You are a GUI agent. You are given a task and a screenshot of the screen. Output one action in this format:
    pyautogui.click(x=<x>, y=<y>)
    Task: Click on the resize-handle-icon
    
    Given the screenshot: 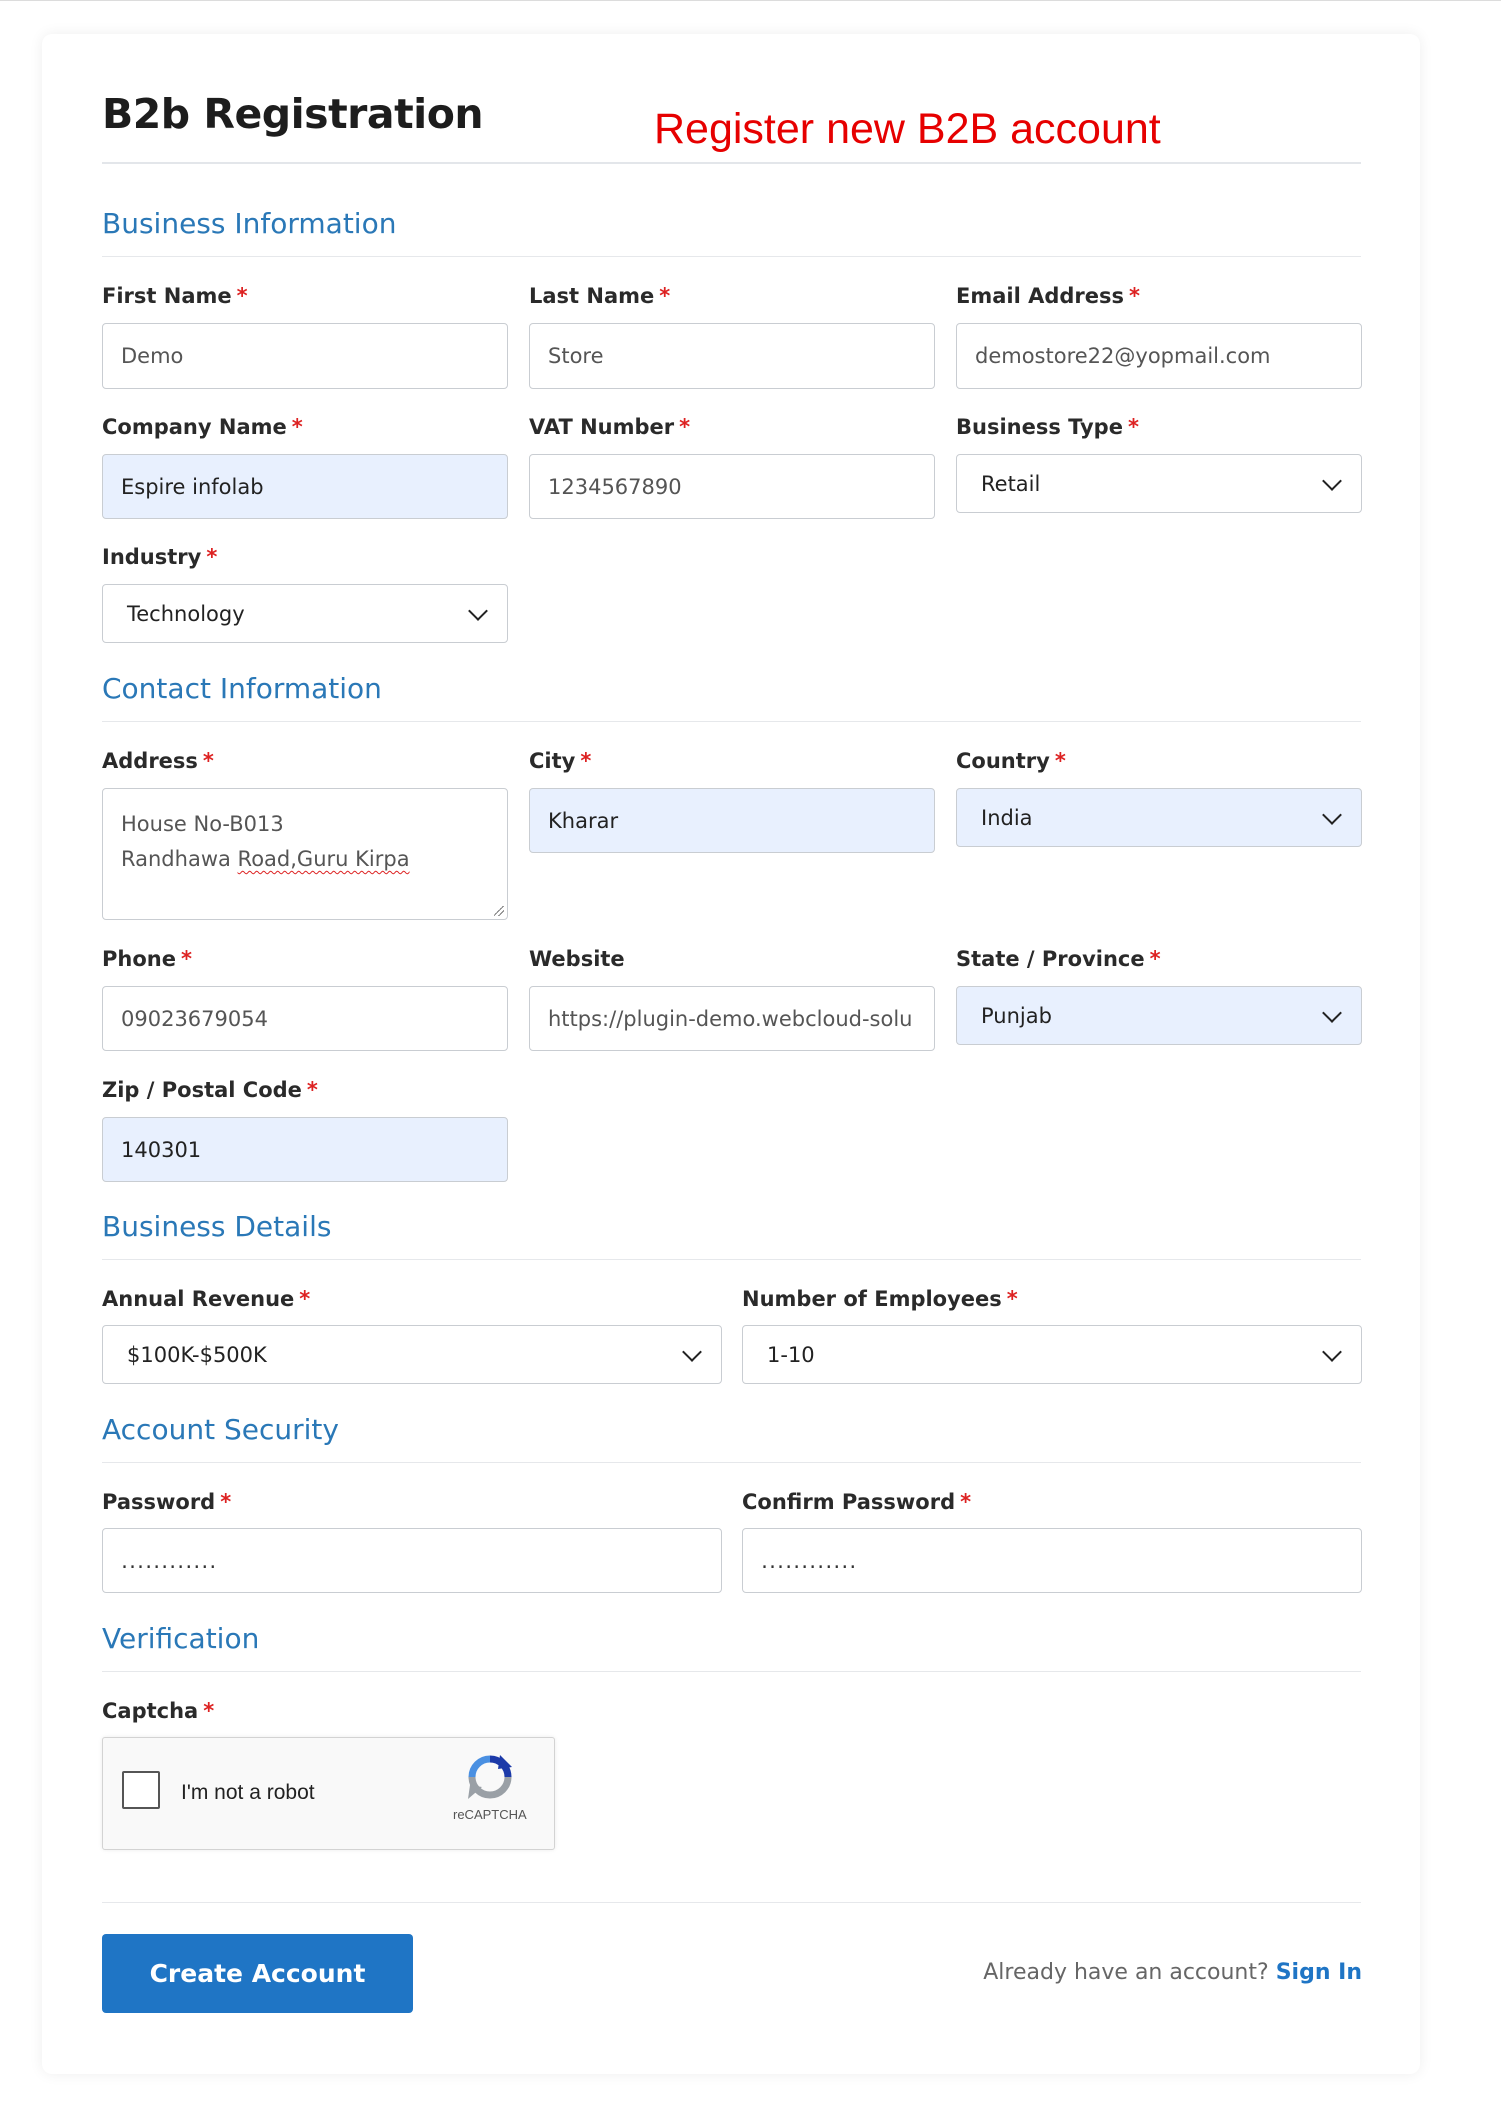 What is the action you would take?
    pyautogui.click(x=499, y=911)
    